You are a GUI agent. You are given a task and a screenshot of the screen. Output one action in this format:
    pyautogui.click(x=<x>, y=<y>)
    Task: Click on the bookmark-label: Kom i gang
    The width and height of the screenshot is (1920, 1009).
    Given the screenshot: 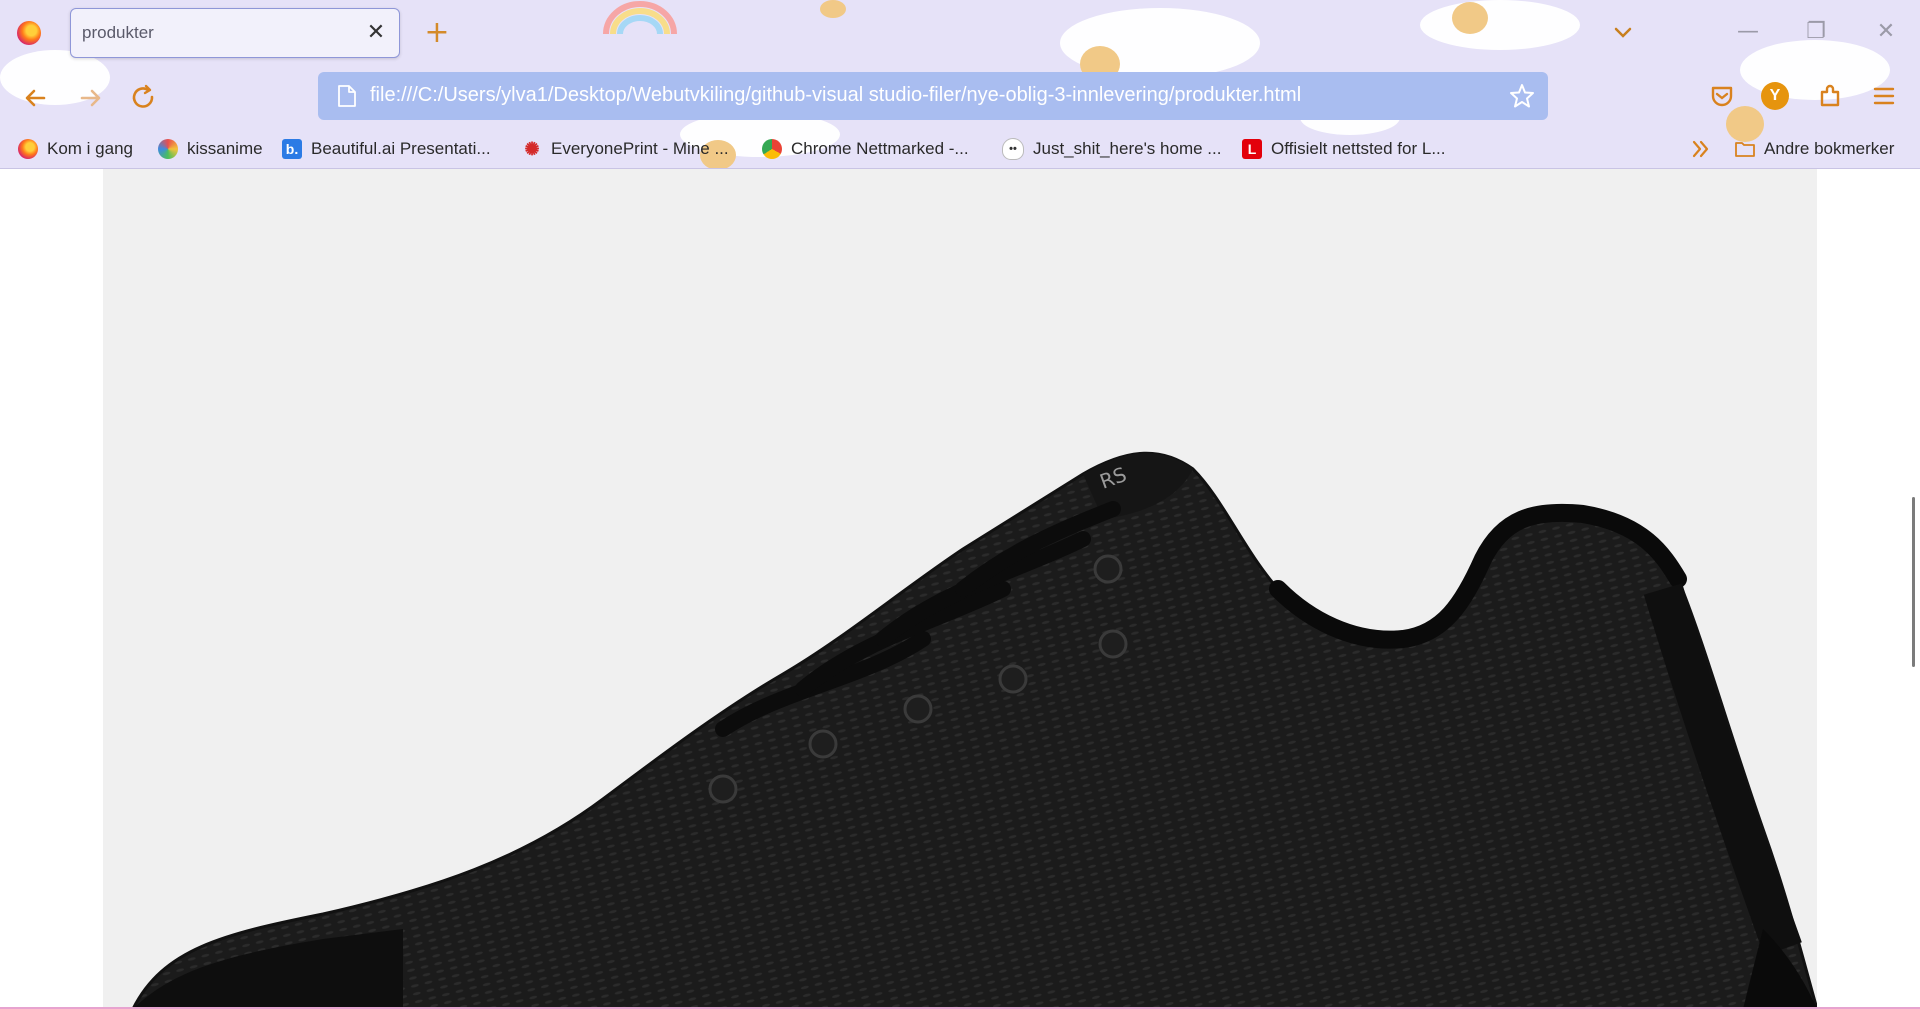 What is the action you would take?
    pyautogui.click(x=90, y=148)
    